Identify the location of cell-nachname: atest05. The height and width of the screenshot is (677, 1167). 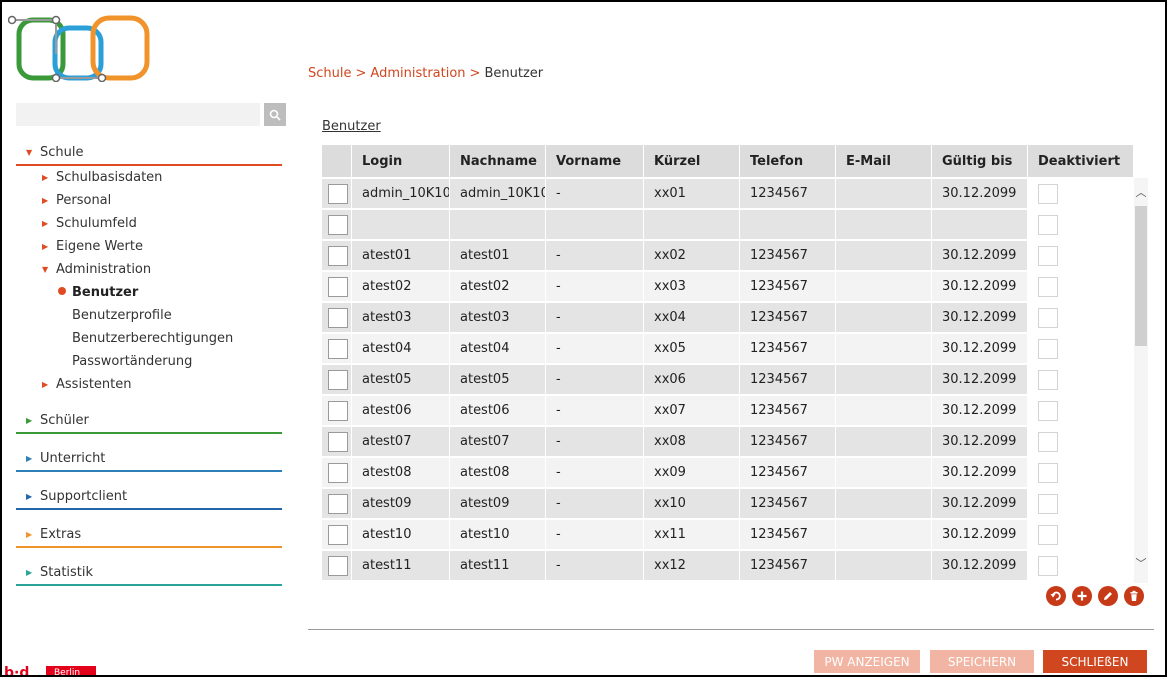
(498, 379).